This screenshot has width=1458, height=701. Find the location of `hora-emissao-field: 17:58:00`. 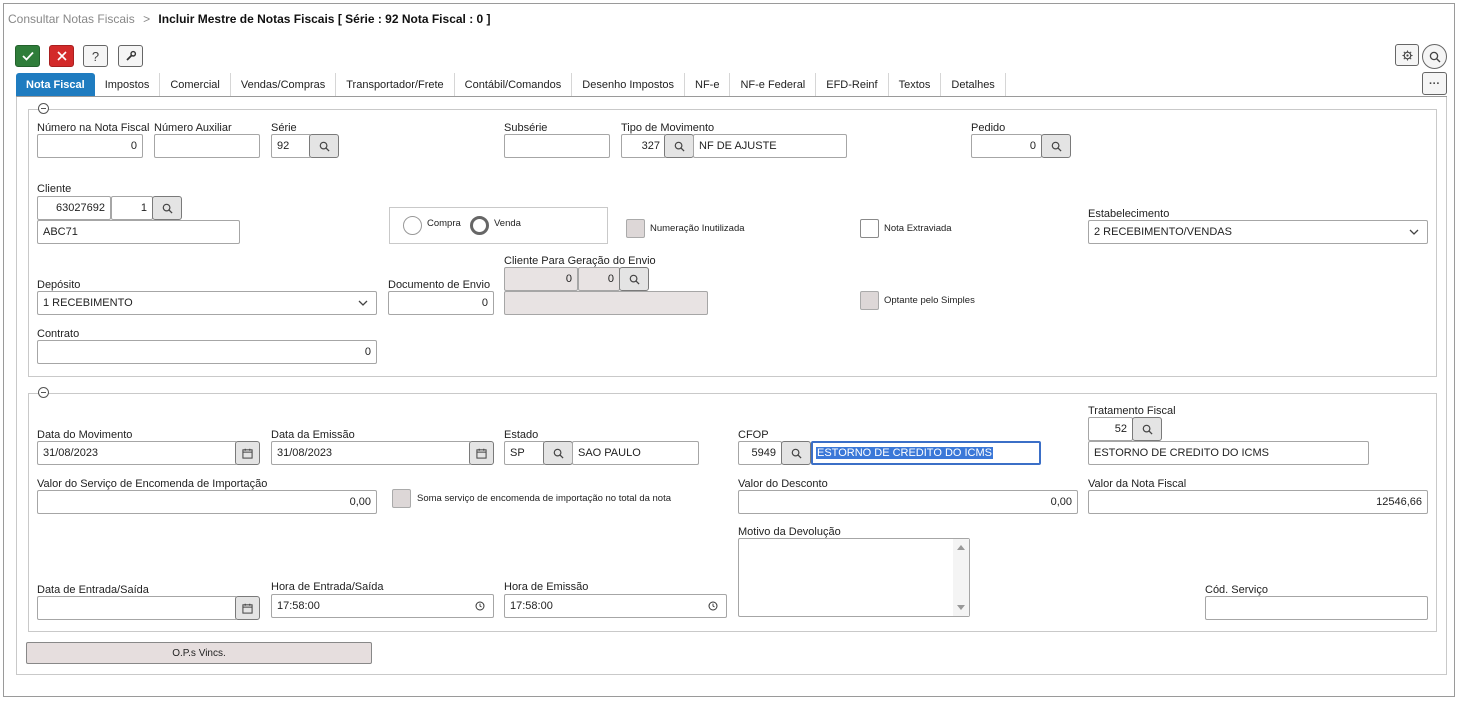

hora-emissao-field: 17:58:00 is located at coordinates (615, 606).